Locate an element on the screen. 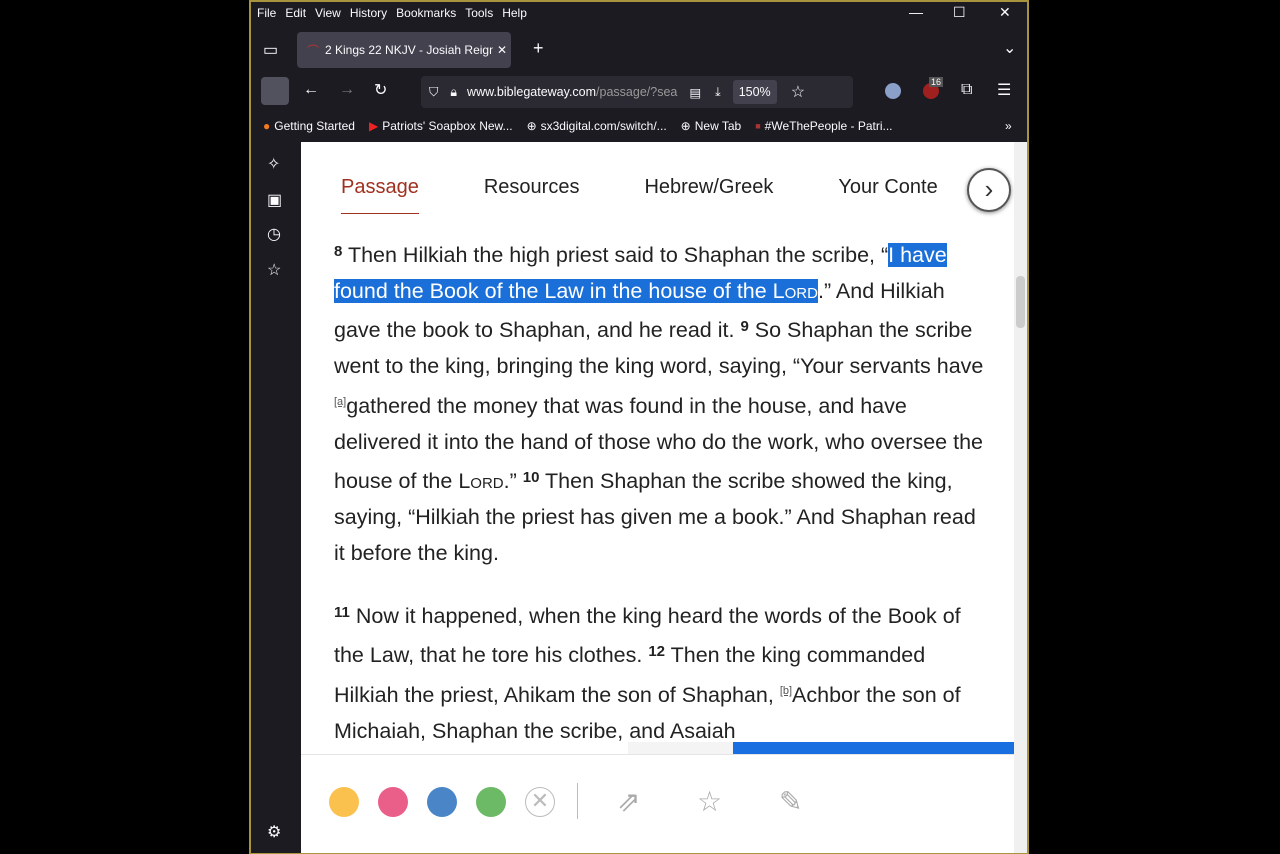  url-path: /passage/?sea is located at coordinates (637, 92).